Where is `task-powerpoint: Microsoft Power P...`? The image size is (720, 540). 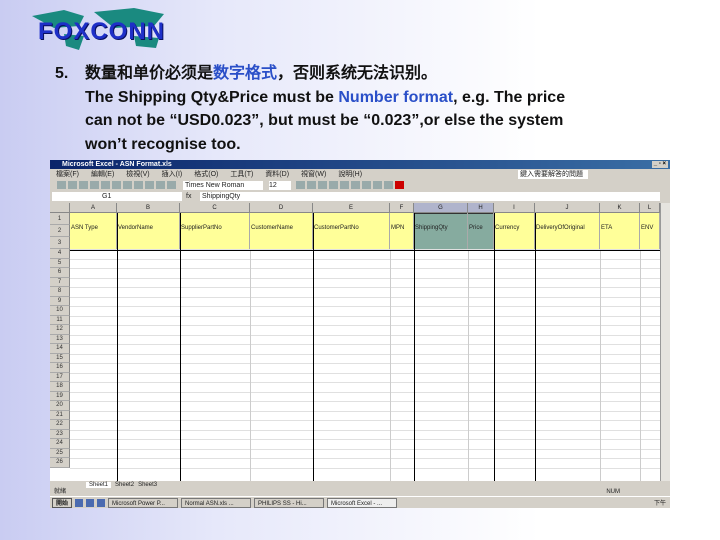 task-powerpoint: Microsoft Power P... is located at coordinates (143, 502).